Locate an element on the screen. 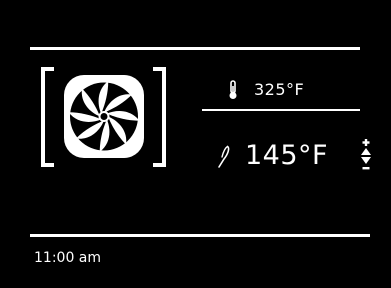 This screenshot has width=391, height=288. meat-probe-icon is located at coordinates (224, 156).